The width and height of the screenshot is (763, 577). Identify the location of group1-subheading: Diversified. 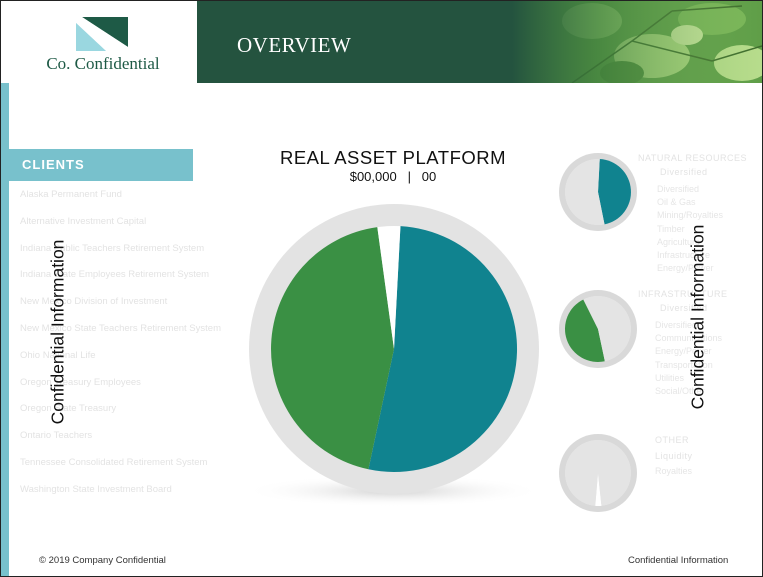
(684, 172).